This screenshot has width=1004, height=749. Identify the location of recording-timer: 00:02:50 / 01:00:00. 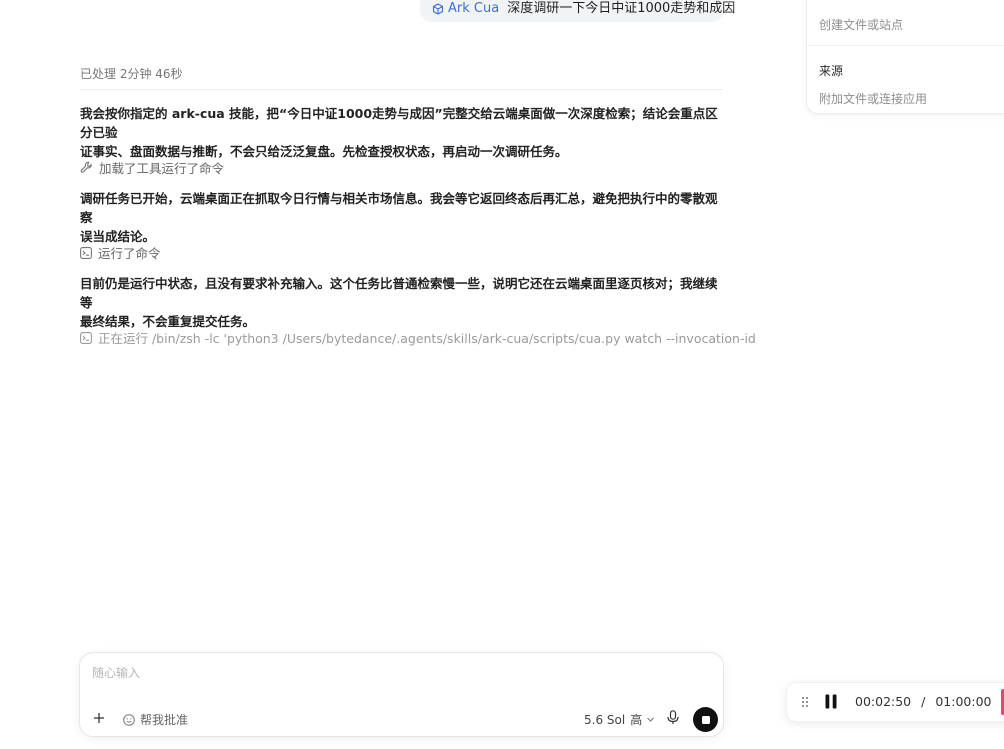
(923, 701).